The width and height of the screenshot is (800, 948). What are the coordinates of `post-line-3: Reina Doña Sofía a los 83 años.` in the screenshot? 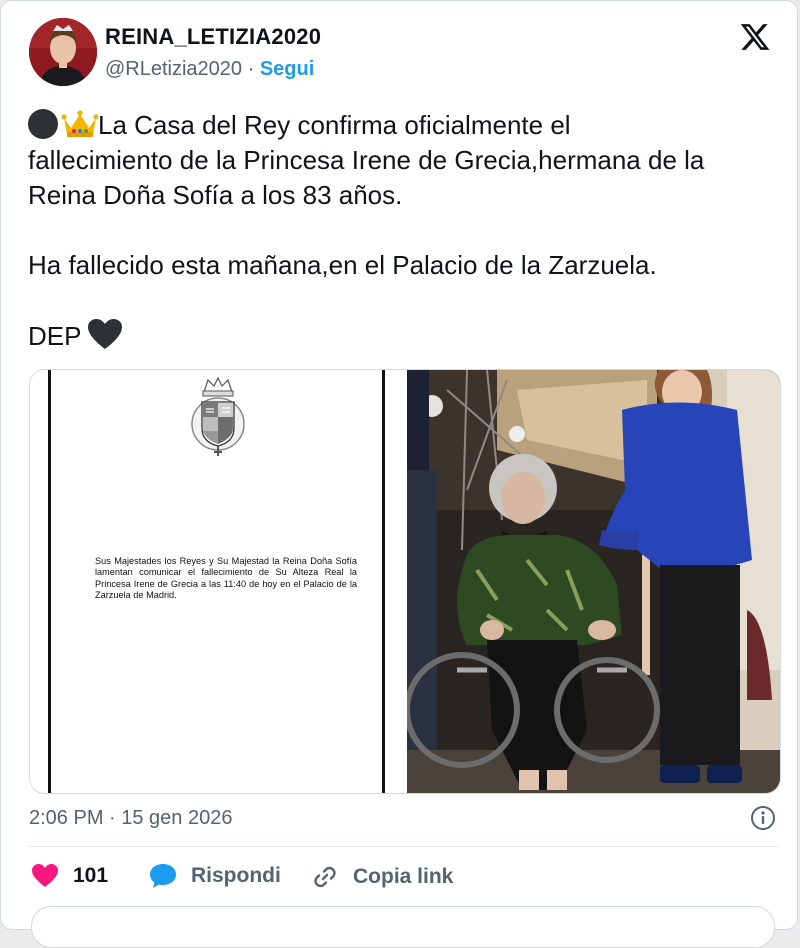 It's located at (215, 195).